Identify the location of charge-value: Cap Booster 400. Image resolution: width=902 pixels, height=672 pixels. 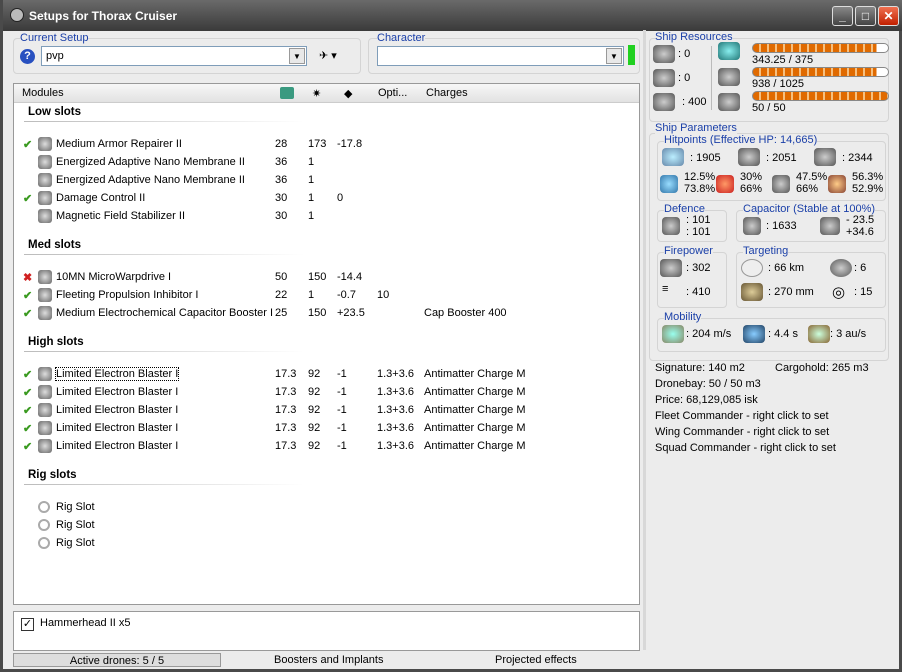
(465, 313).